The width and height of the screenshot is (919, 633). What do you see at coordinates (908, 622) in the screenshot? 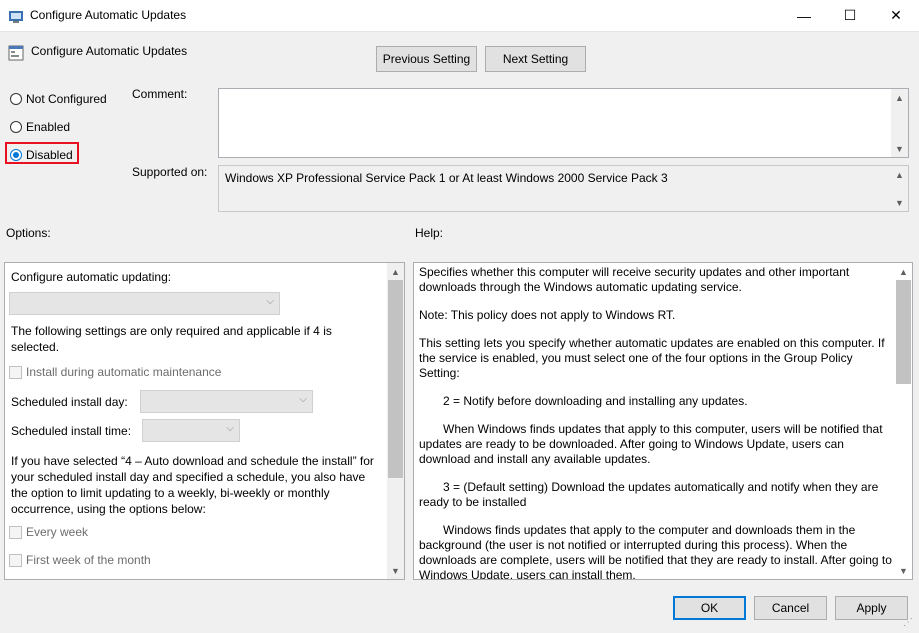
I see `resize-grip-icon: ⋰` at bounding box center [908, 622].